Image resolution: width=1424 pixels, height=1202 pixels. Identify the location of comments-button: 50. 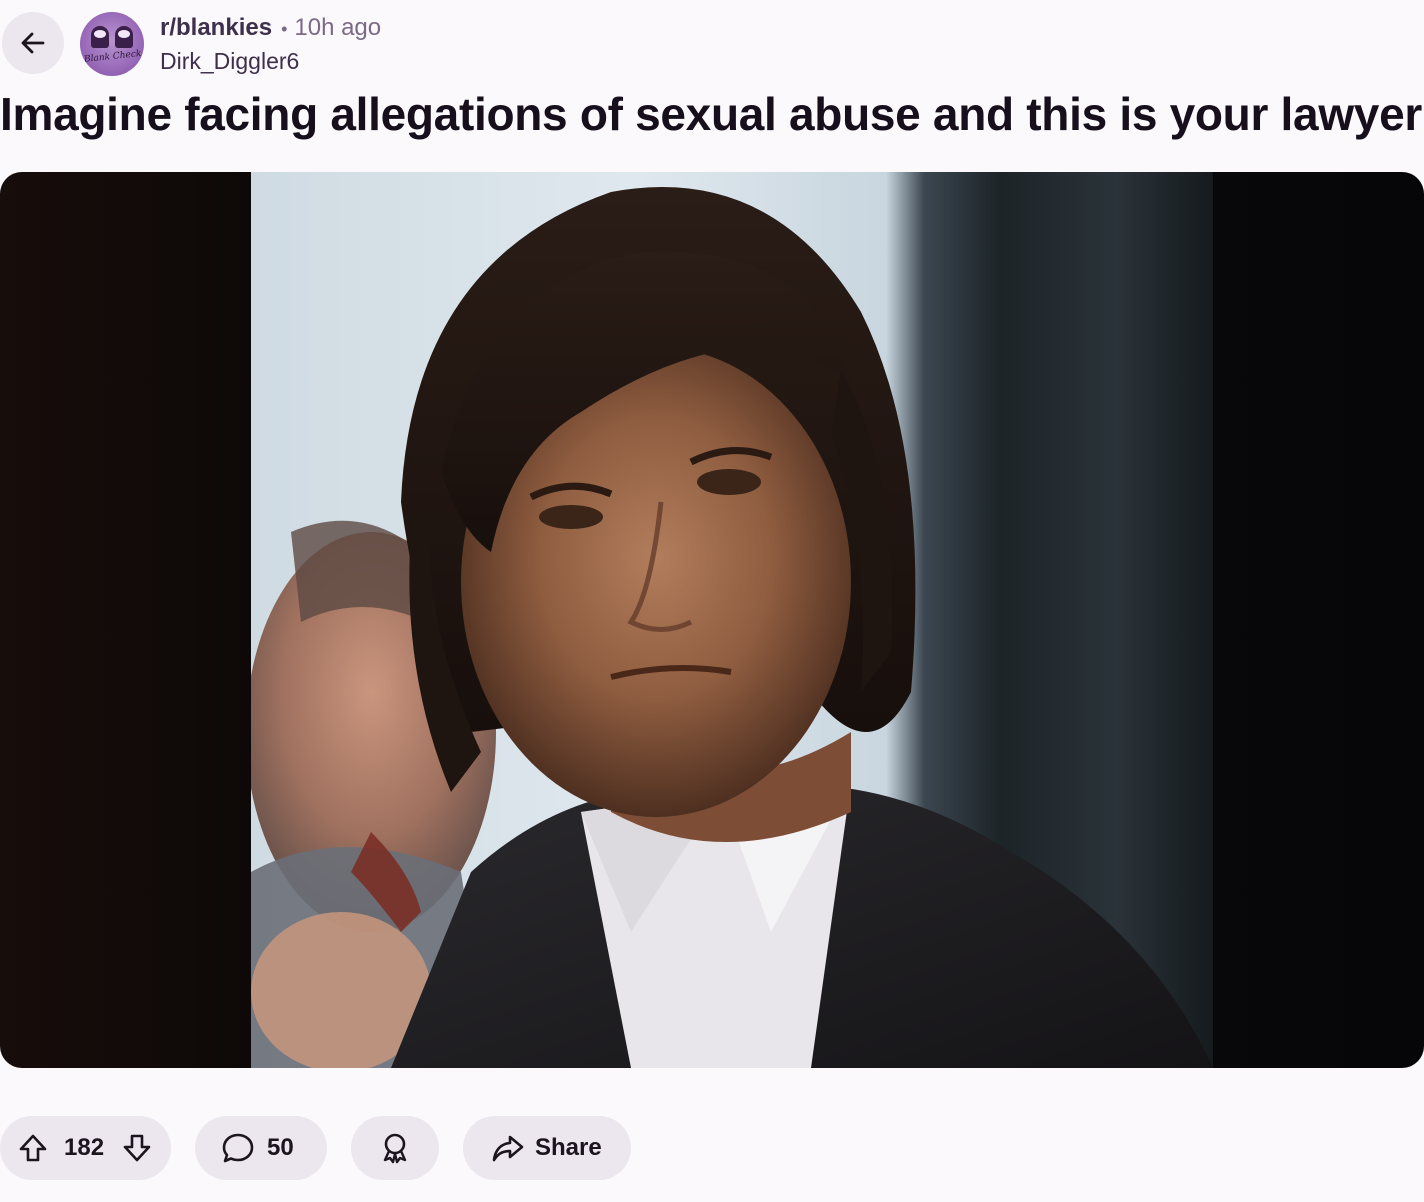
(261, 1148).